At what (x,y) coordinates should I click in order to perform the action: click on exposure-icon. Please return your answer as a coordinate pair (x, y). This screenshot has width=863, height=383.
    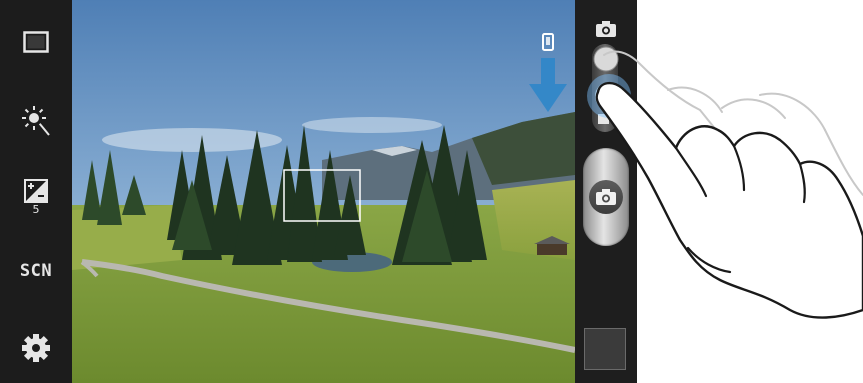
    Looking at the image, I should click on (36, 190).